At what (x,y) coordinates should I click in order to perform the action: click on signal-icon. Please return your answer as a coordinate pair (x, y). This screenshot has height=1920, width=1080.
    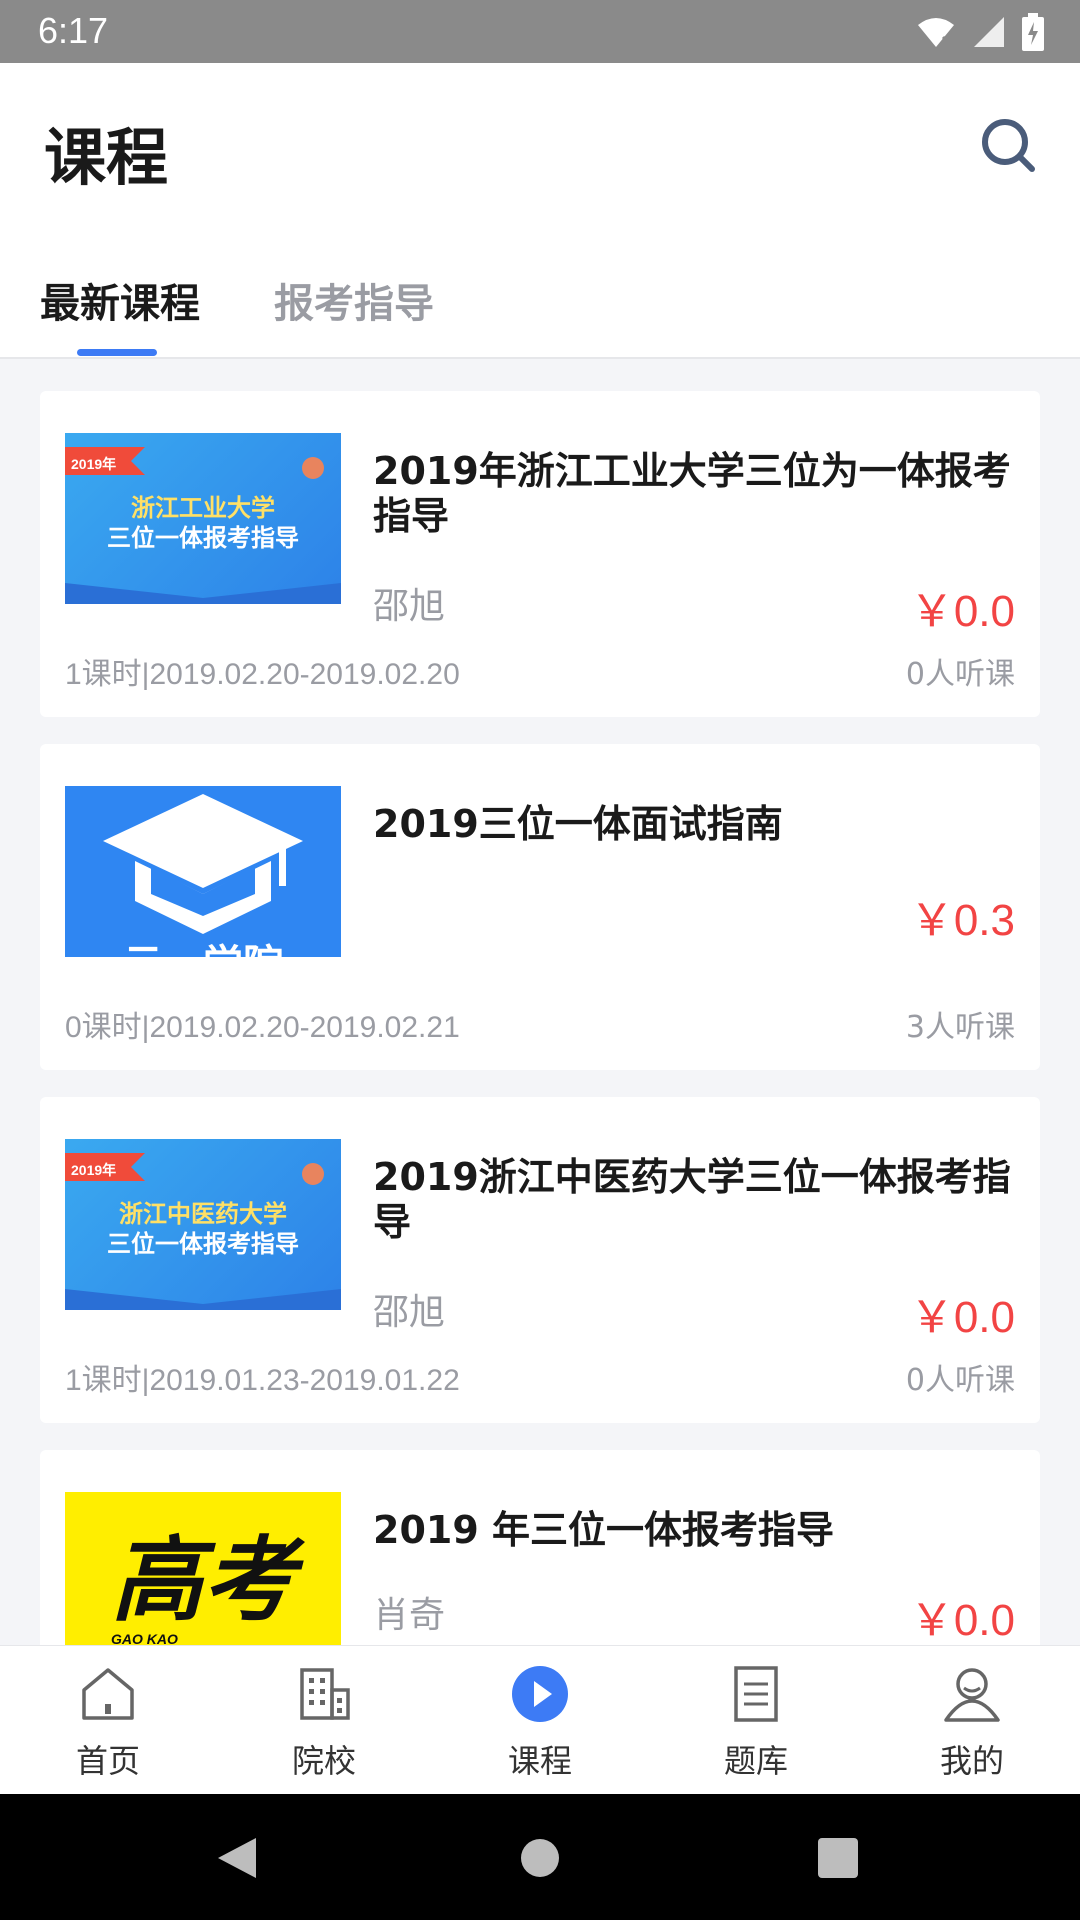
    Looking at the image, I should click on (989, 32).